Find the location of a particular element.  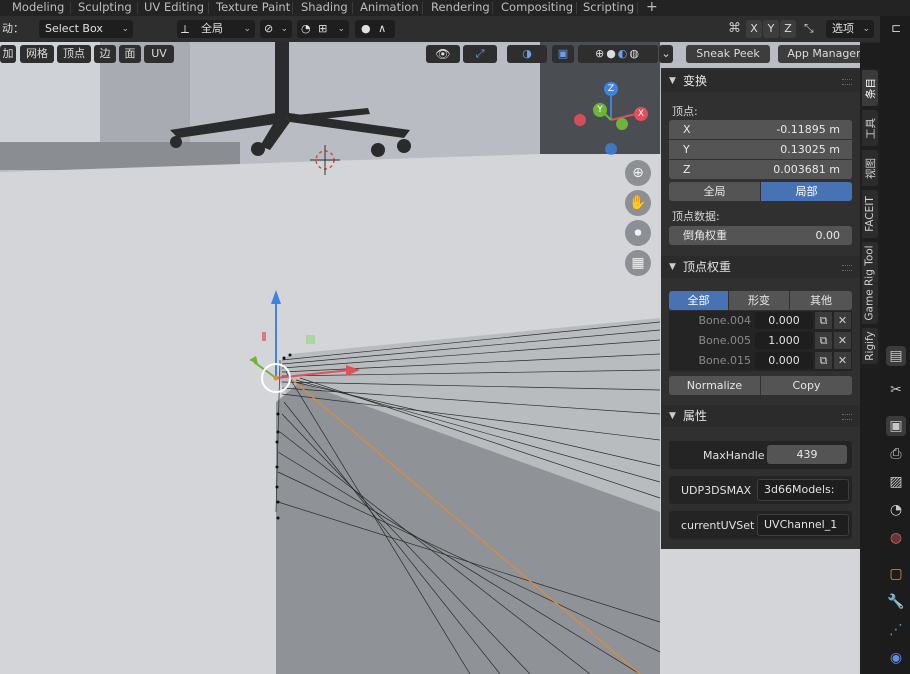

filter-all-toggle: 全部 is located at coordinates (698, 300).